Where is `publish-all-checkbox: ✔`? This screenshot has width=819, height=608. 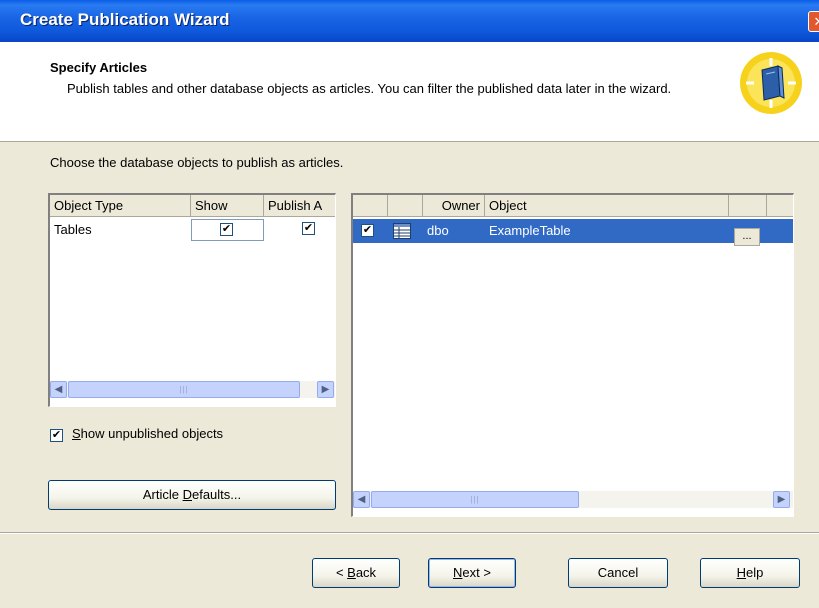 publish-all-checkbox: ✔ is located at coordinates (308, 228).